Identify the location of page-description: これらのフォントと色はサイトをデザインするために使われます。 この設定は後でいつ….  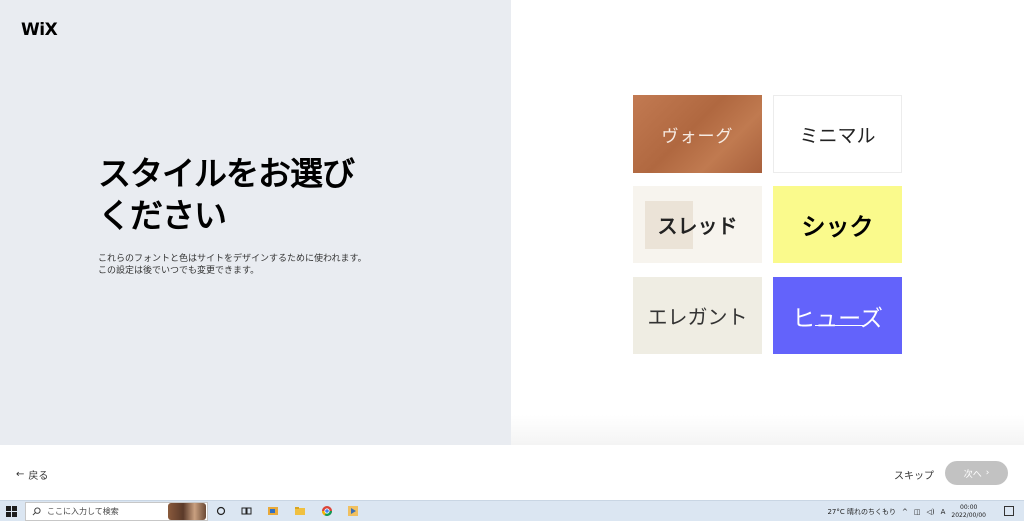
(263, 265).